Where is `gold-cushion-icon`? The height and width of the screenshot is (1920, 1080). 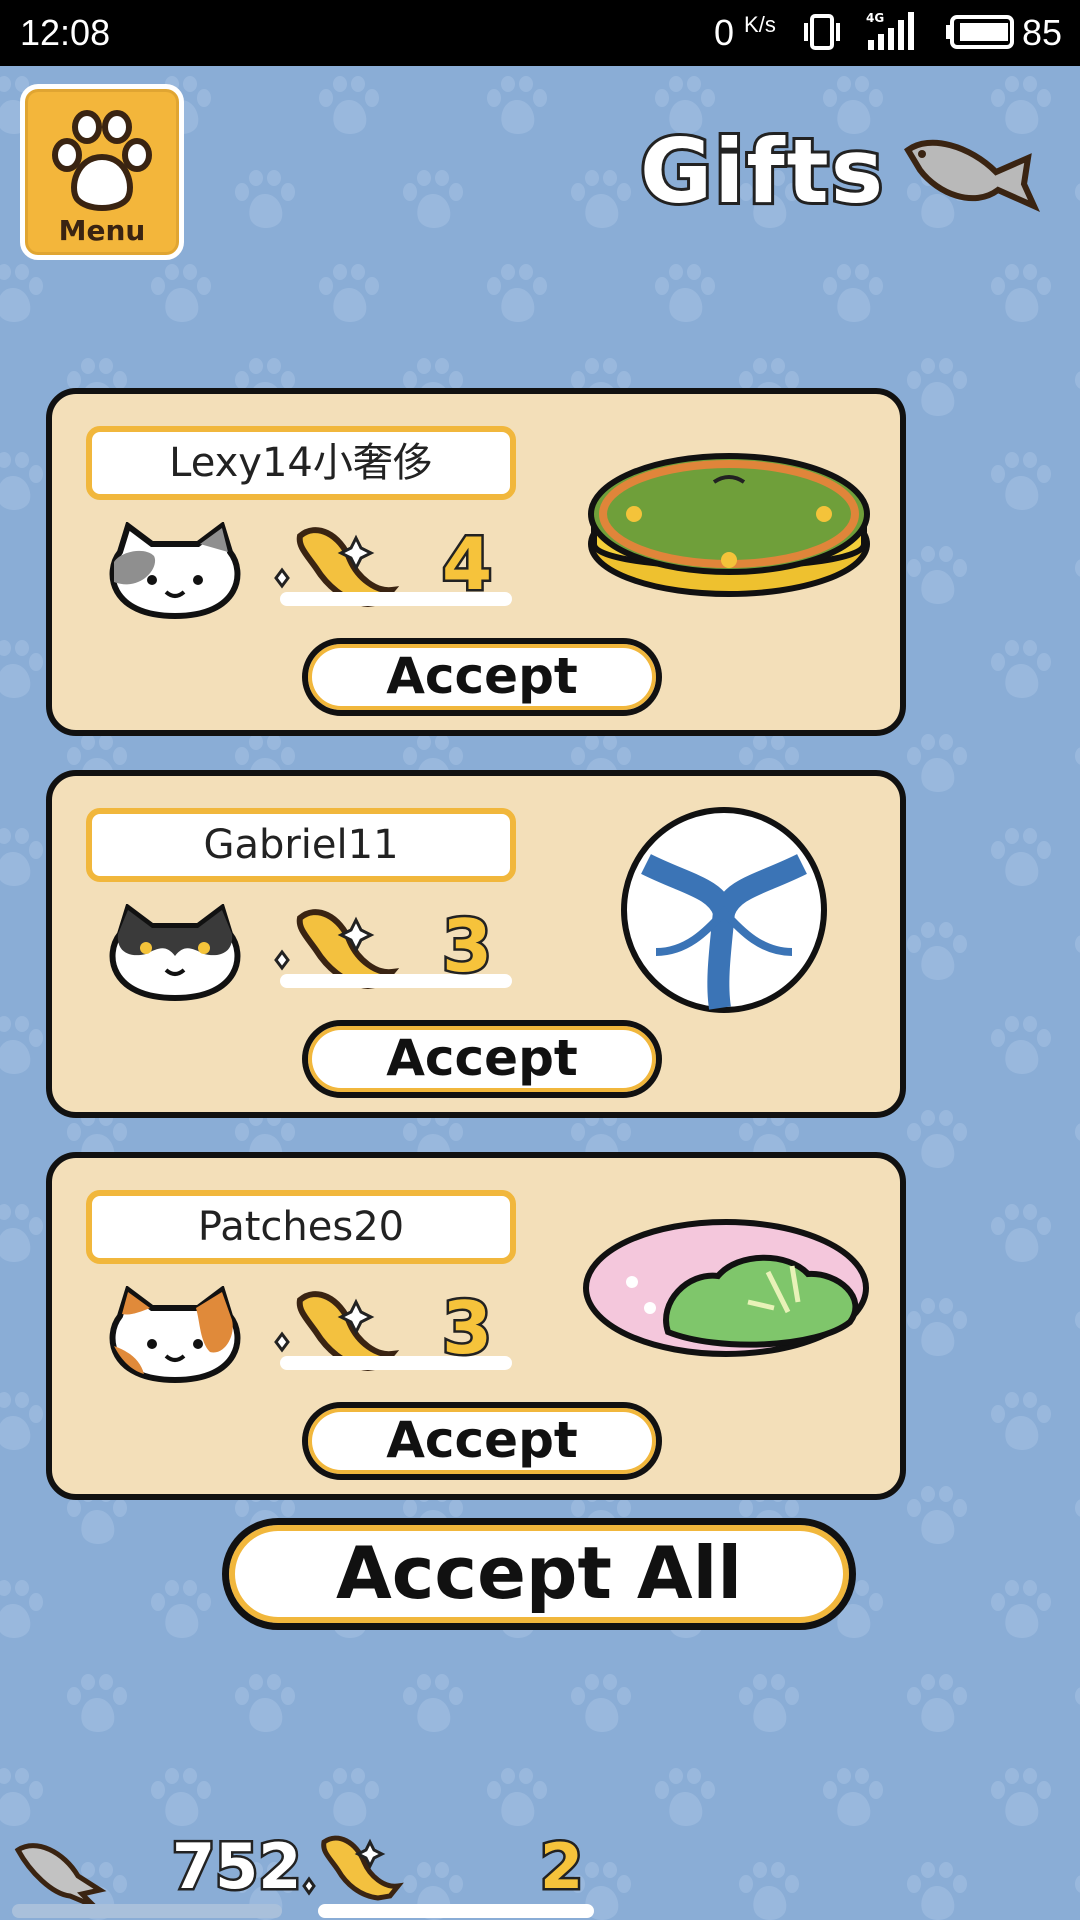
gold-cushion-icon is located at coordinates (729, 521).